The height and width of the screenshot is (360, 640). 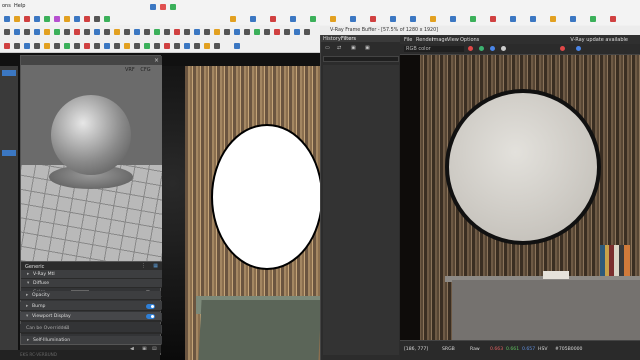 I want to click on tab-filters: Filters, so click(x=348, y=39).